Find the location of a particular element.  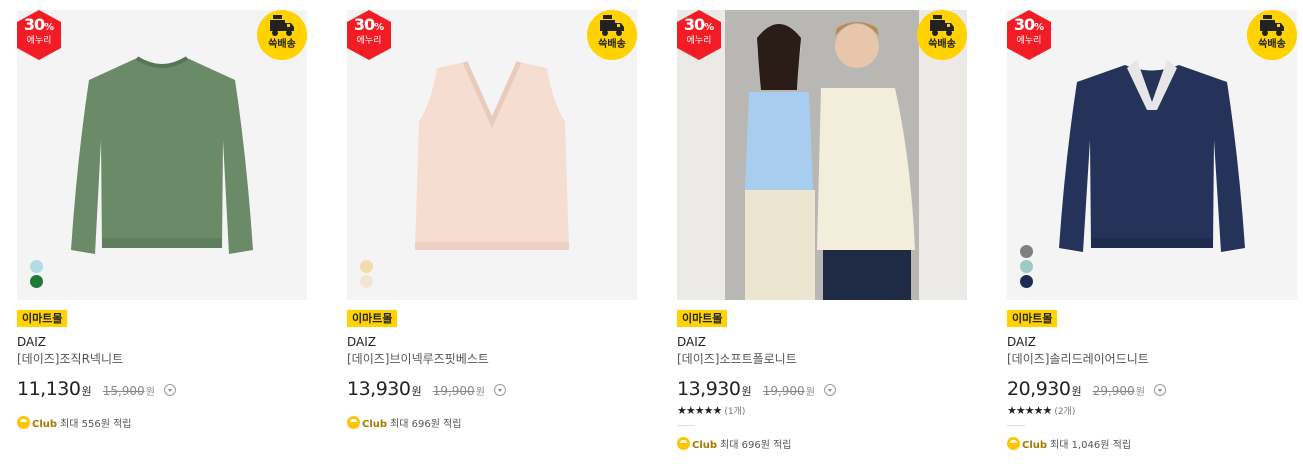

club-reward-text: 최대 556원 적립 is located at coordinates (96, 424).